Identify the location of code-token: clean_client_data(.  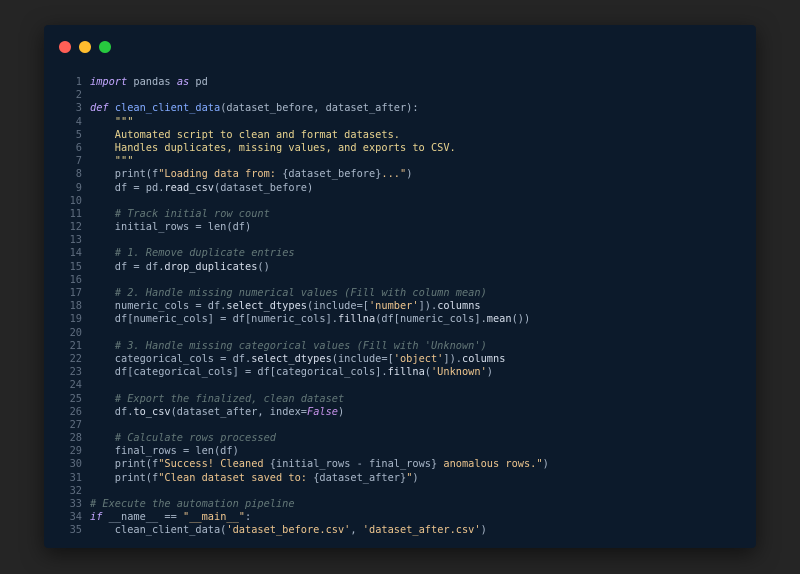
(158, 530).